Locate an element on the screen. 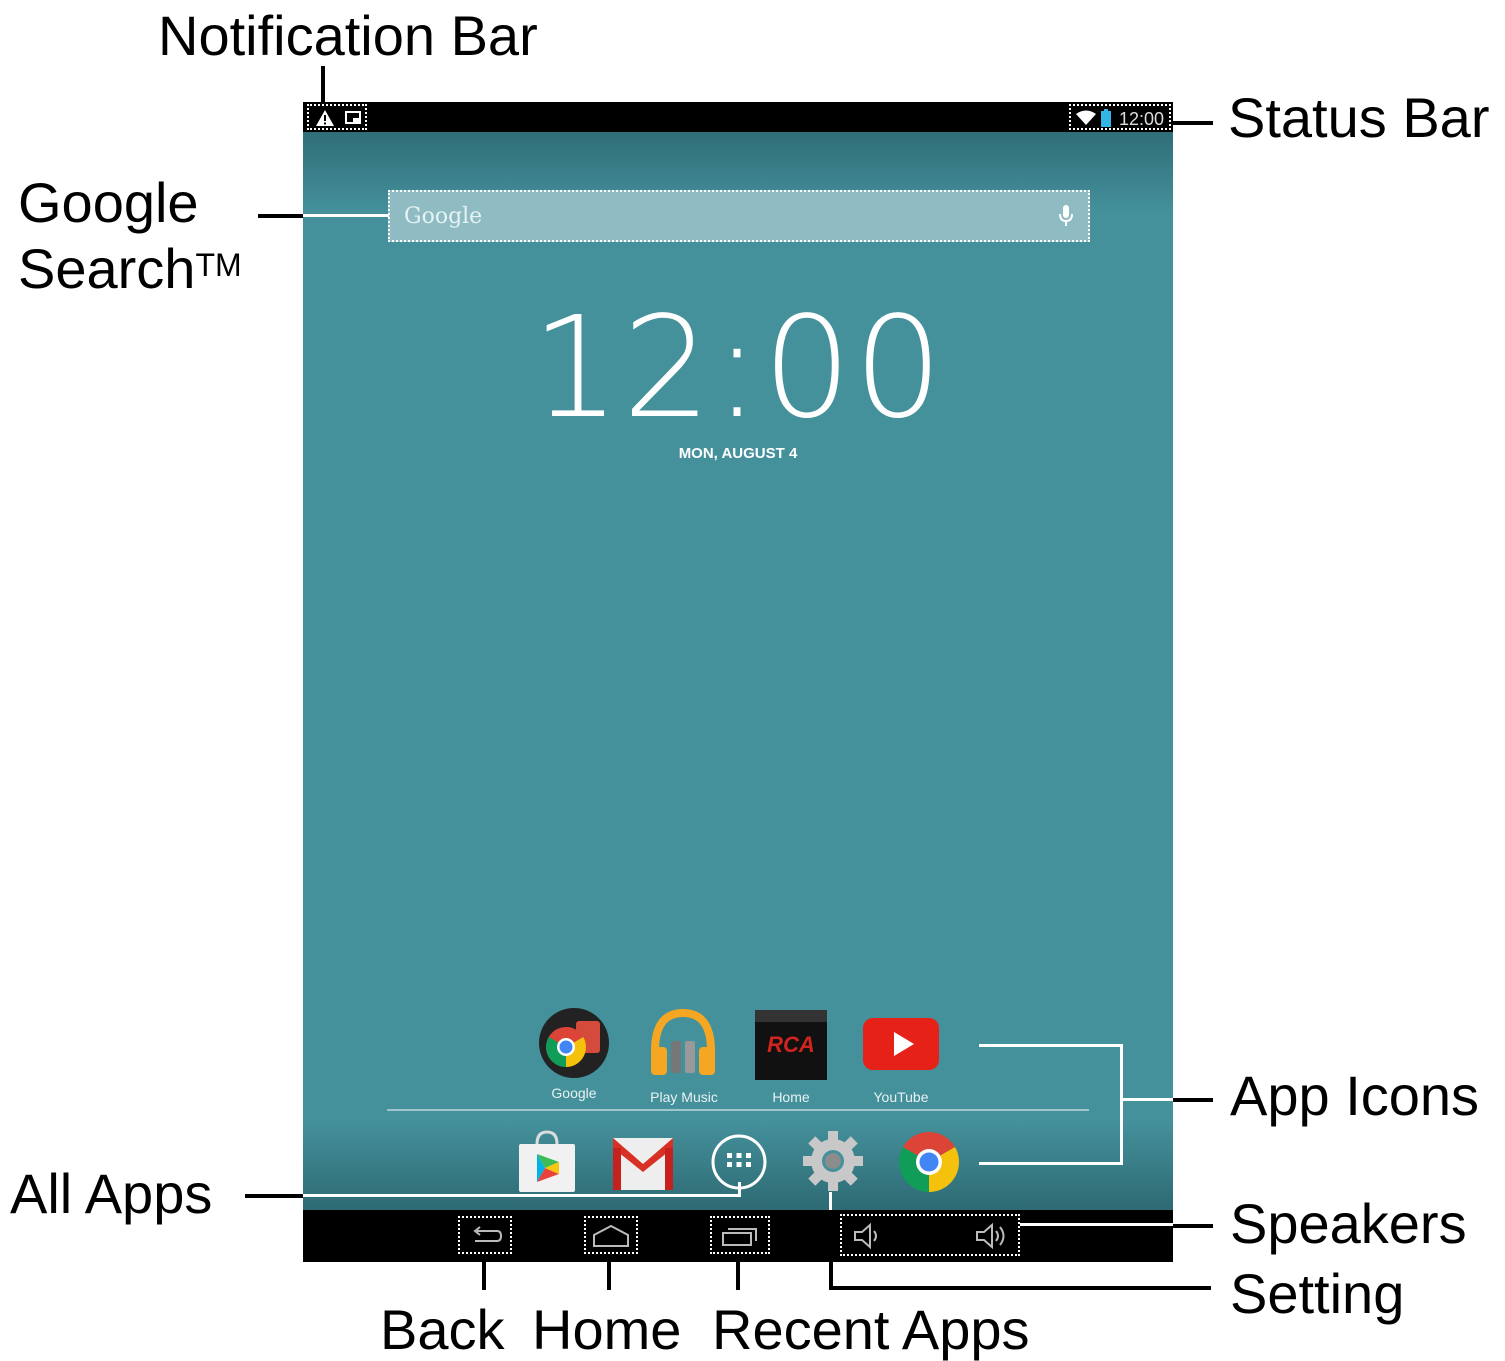 The image size is (1505, 1361). leader-home is located at coordinates (609, 1276).